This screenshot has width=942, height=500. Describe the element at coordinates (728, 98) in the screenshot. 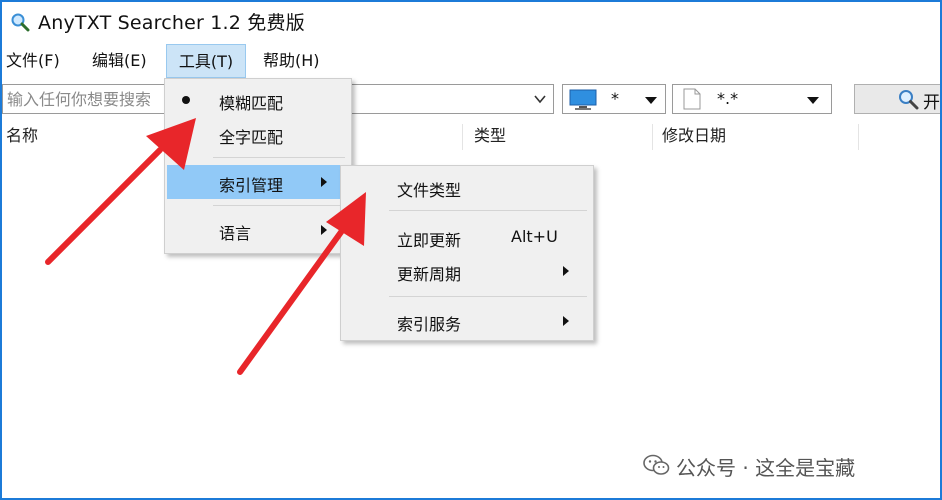

I see `filetype-value: *.*` at that location.